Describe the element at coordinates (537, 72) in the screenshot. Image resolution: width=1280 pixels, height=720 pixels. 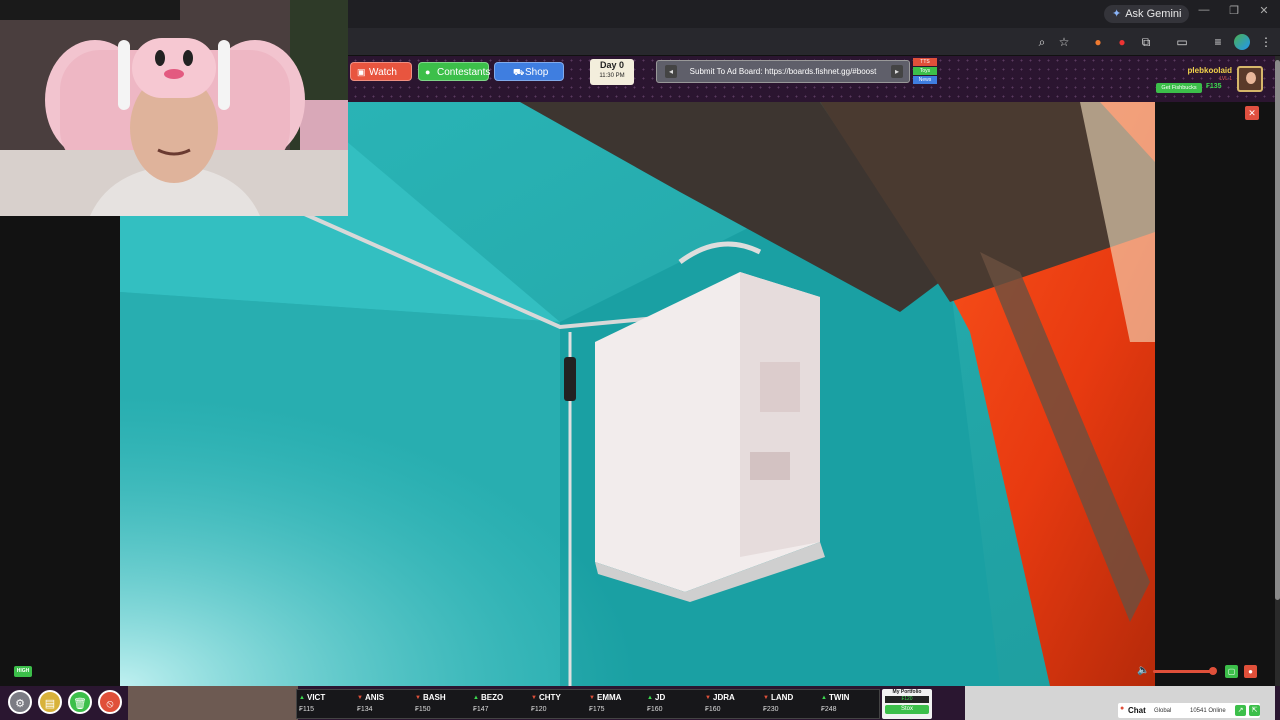
I see `shop-label: Shop` at that location.